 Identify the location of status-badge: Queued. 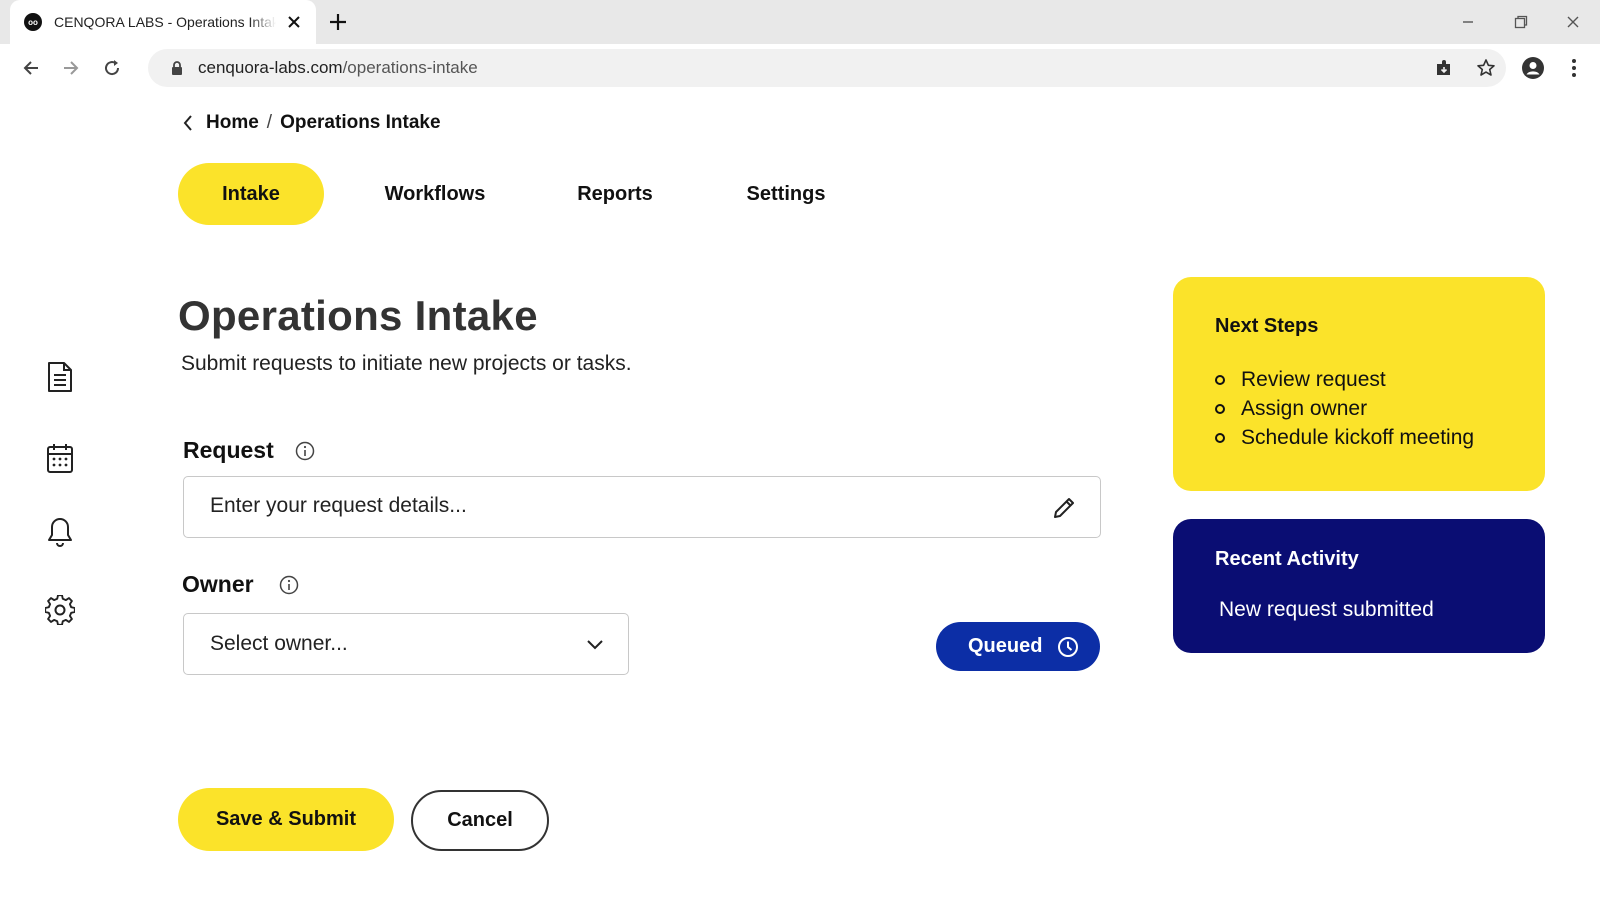
(1018, 646).